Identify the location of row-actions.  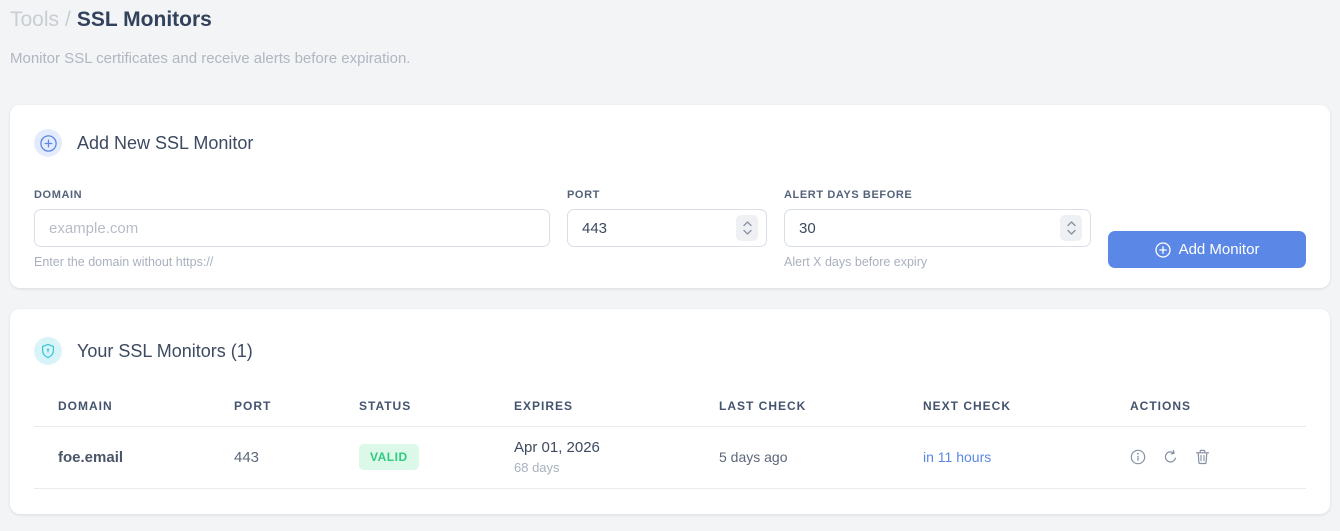
(1212, 457).